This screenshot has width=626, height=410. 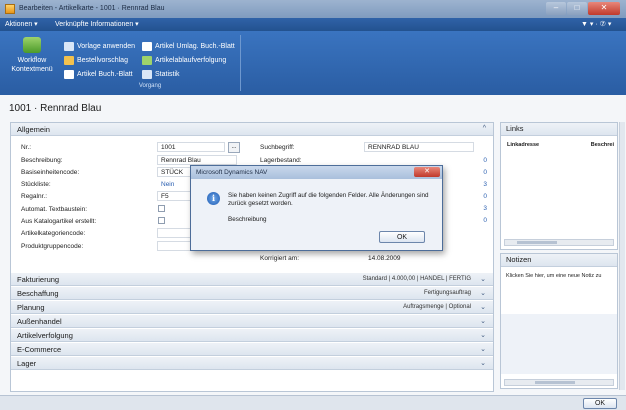 I want to click on notes-horizontal-scrollbar, so click(x=559, y=382).